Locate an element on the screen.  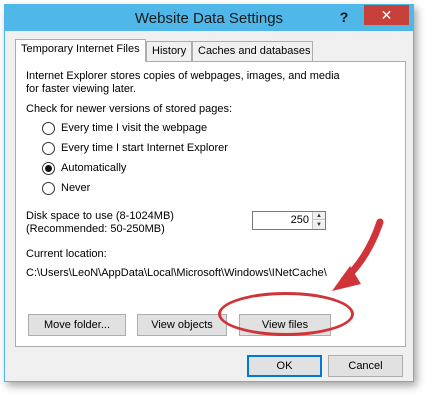
radio-label: Every time I start Internet Explorer is located at coordinates (144, 148).